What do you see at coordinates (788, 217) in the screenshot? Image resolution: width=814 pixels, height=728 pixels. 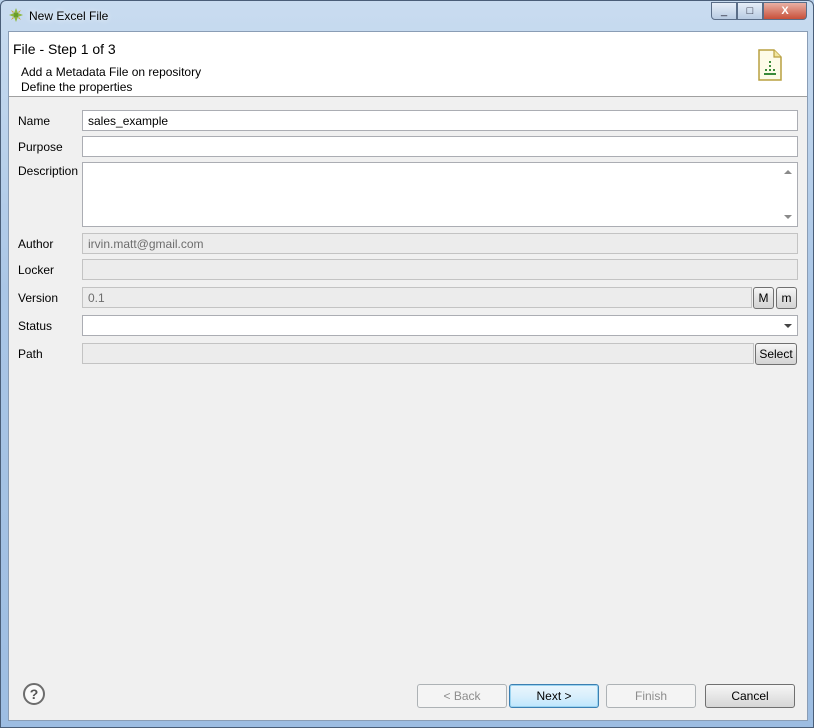 I see `scroll-down-arrow-icon` at bounding box center [788, 217].